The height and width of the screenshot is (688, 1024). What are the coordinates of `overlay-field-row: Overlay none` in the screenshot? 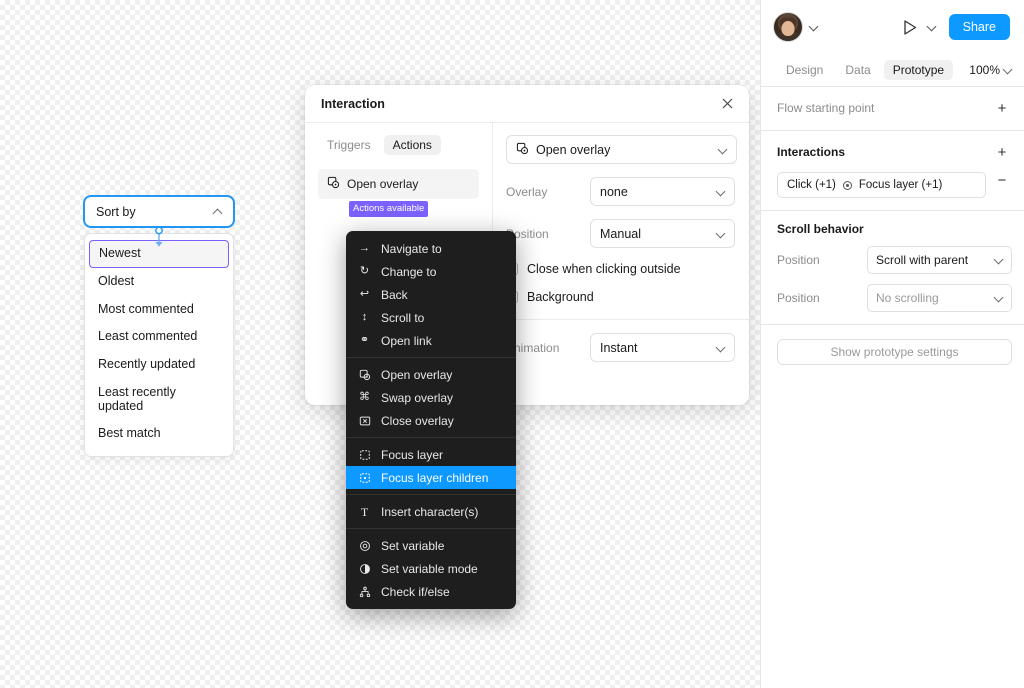 It's located at (621, 191).